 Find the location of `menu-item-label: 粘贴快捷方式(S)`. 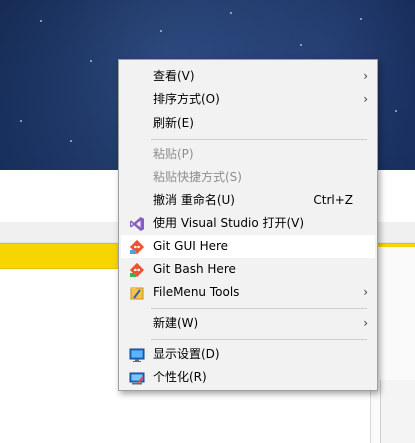

menu-item-label: 粘贴快捷方式(S) is located at coordinates (197, 177).